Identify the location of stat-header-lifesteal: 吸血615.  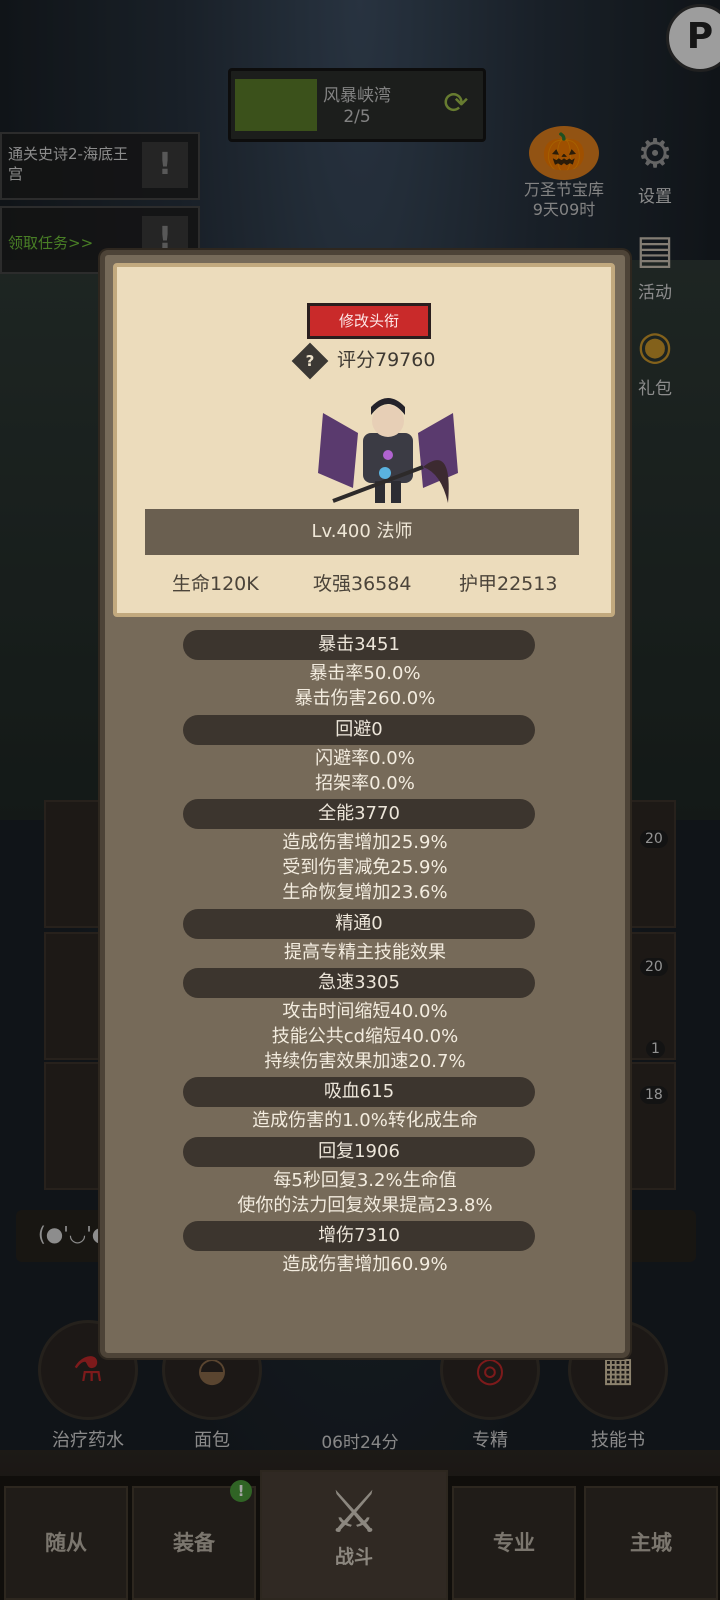
(359, 1092).